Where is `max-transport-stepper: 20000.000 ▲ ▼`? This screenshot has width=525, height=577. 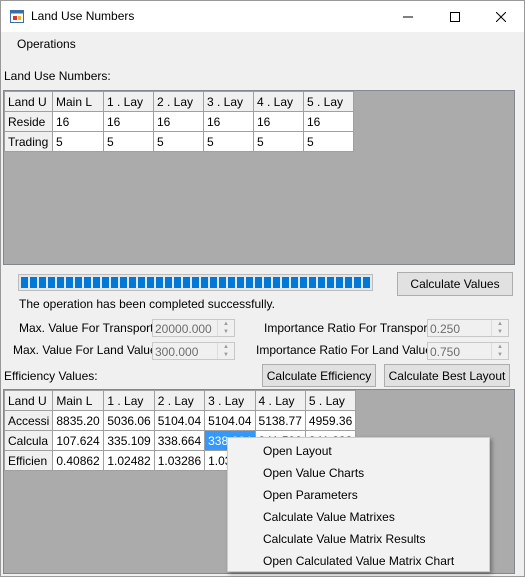
max-transport-stepper: 20000.000 ▲ ▼ is located at coordinates (193, 328).